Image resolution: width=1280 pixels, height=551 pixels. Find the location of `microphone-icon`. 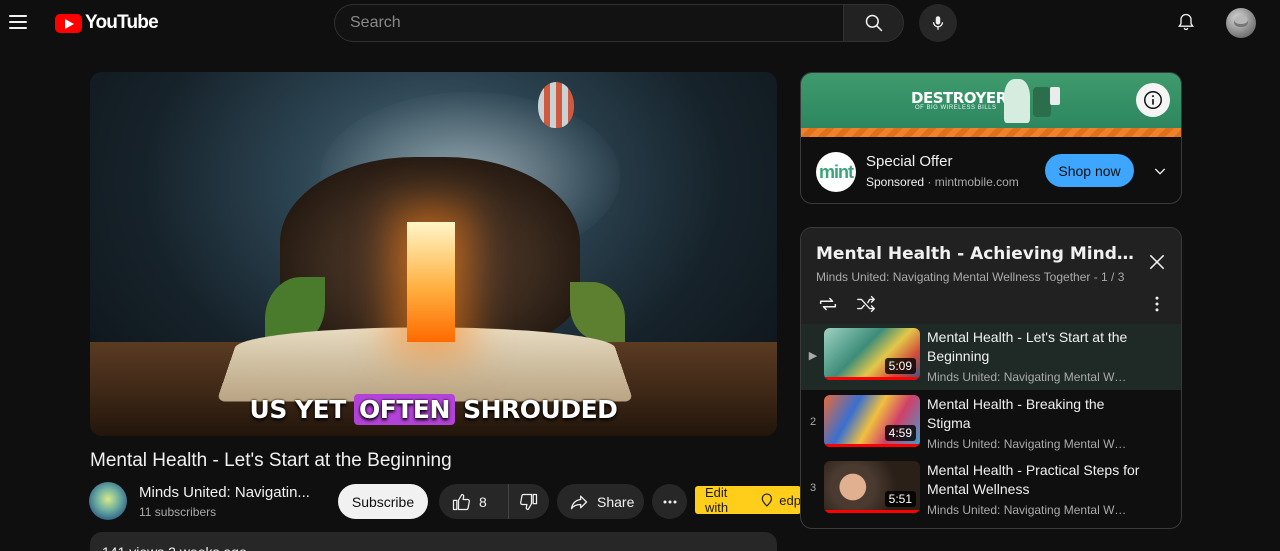

microphone-icon is located at coordinates (938, 23).